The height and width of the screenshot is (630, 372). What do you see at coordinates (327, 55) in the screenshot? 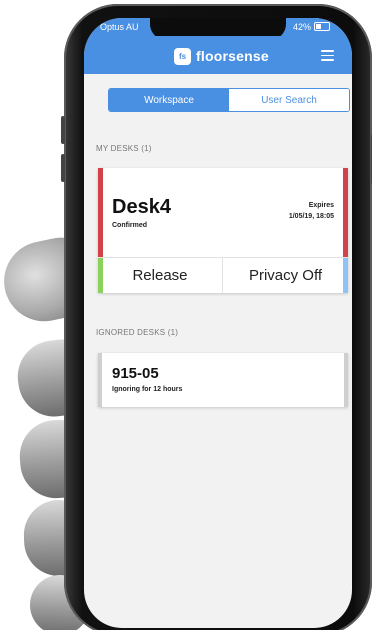
I see `hamburger-menu-icon` at bounding box center [327, 55].